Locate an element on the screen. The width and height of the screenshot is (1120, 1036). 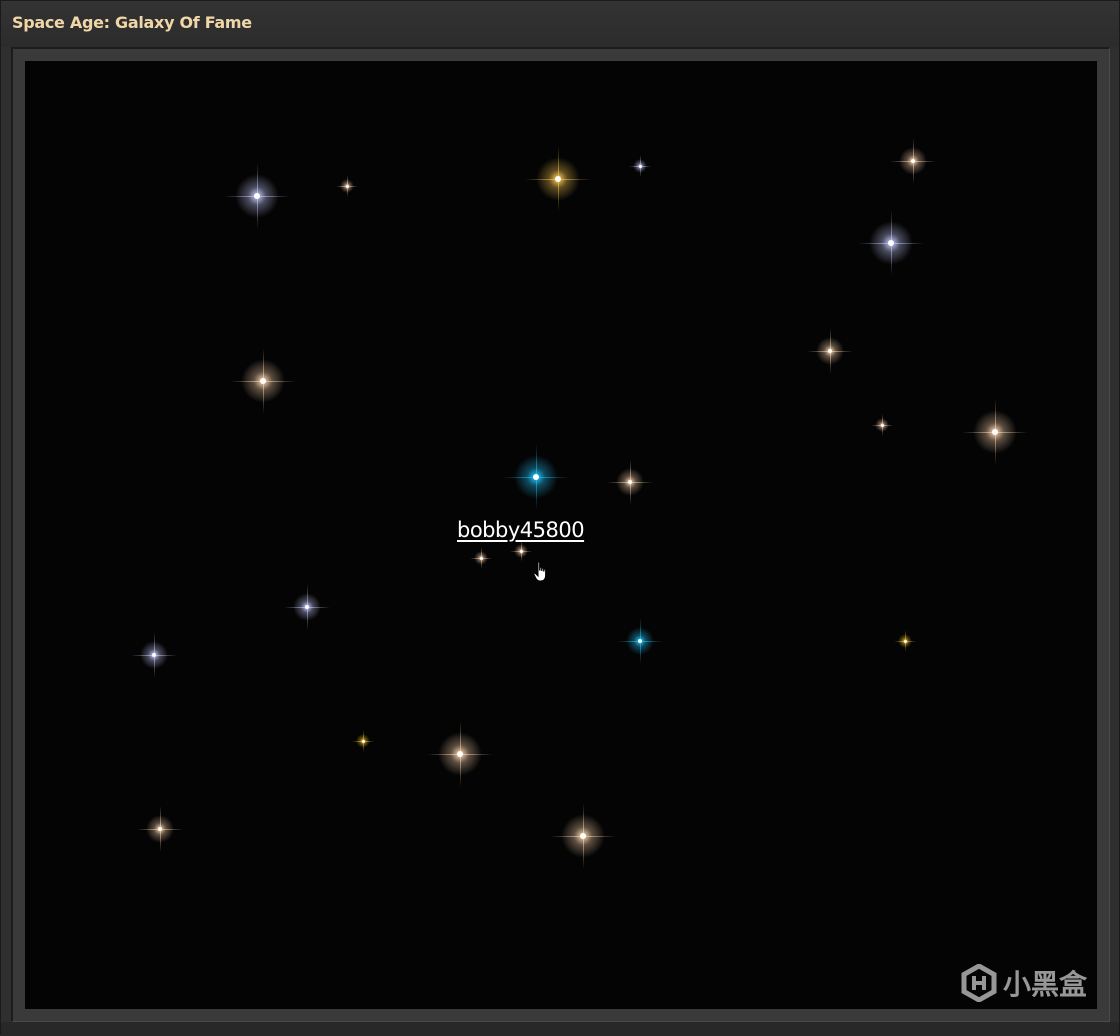
bottom-strip is located at coordinates (560, 1029).